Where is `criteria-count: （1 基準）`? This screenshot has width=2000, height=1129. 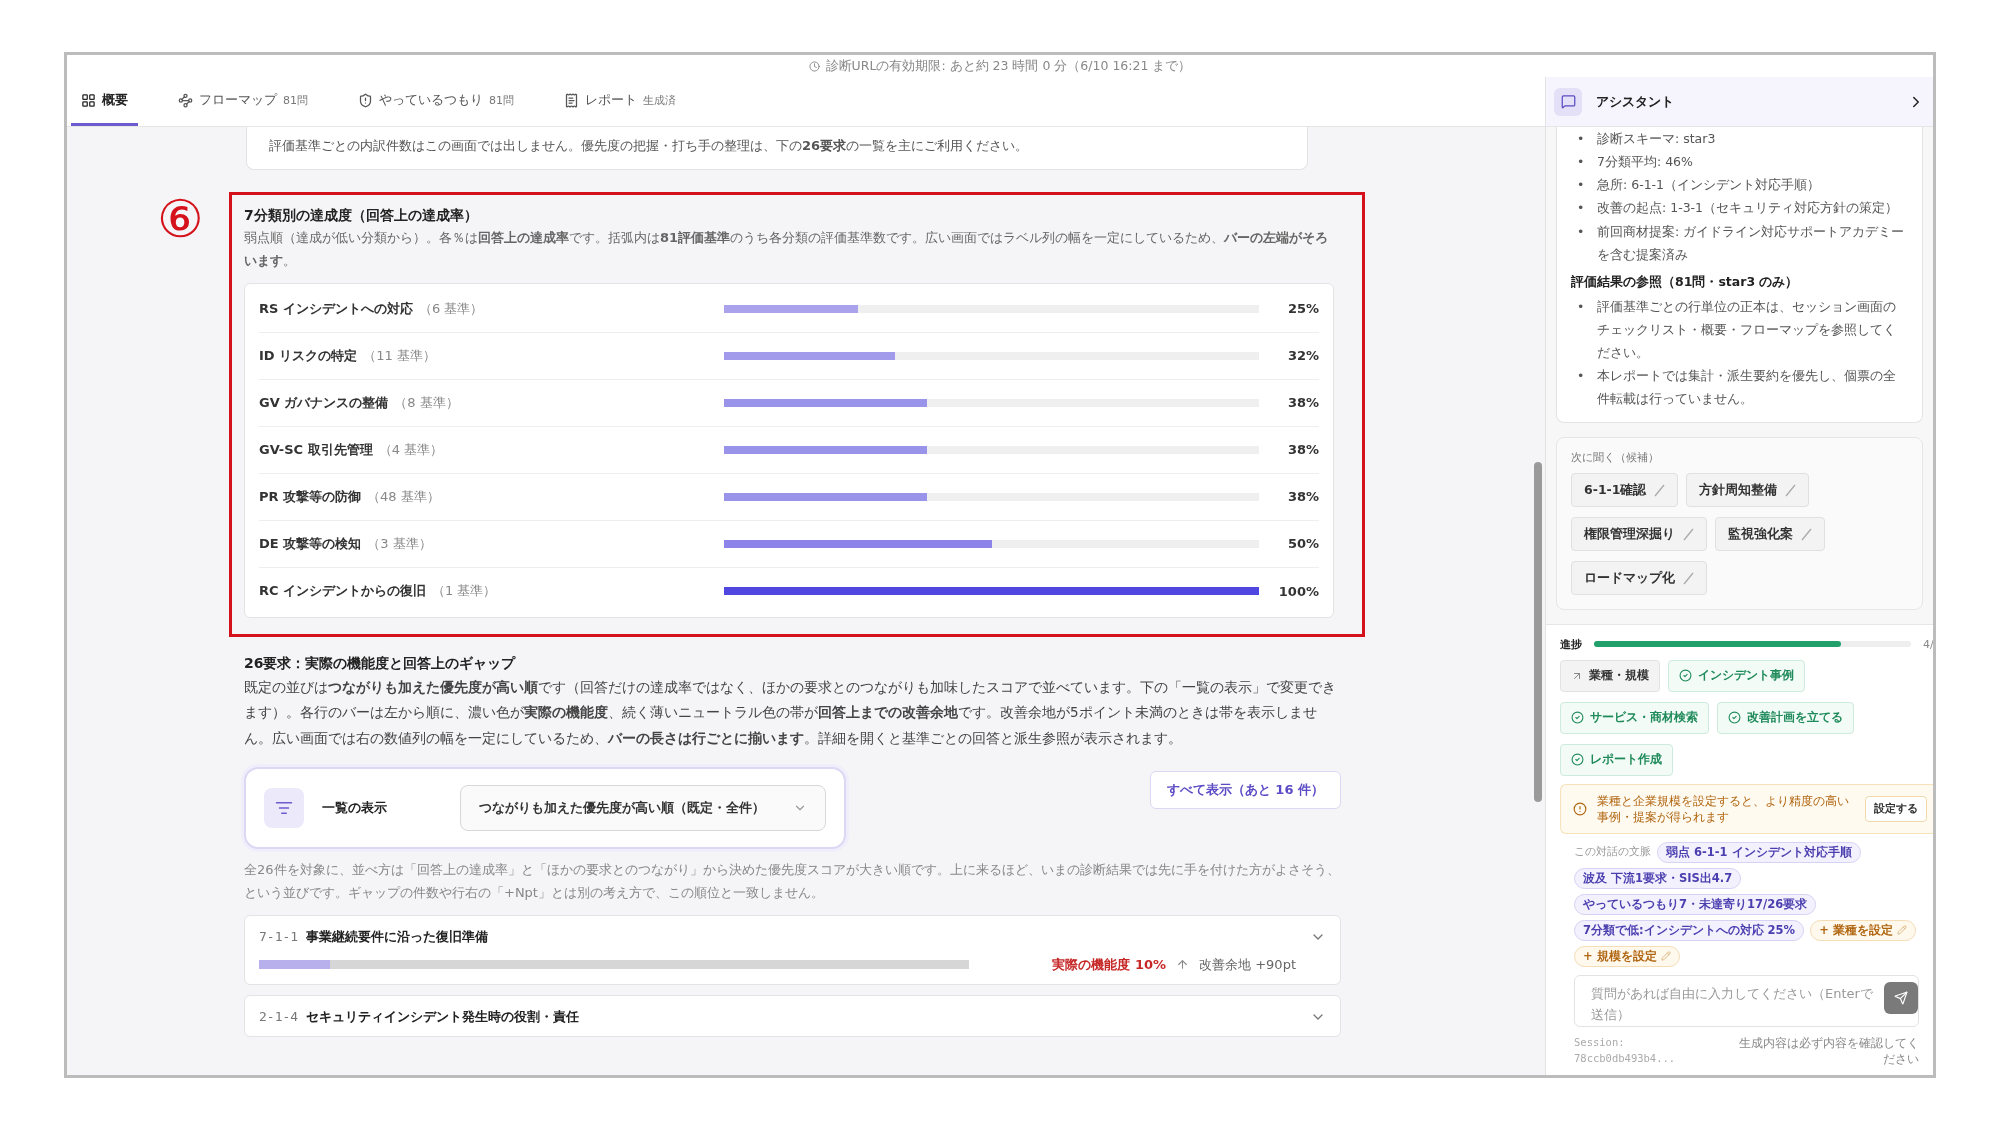
criteria-count: （1 基準） is located at coordinates (464, 591).